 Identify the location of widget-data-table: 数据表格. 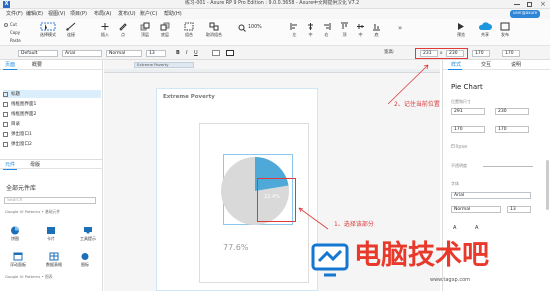
(54, 259).